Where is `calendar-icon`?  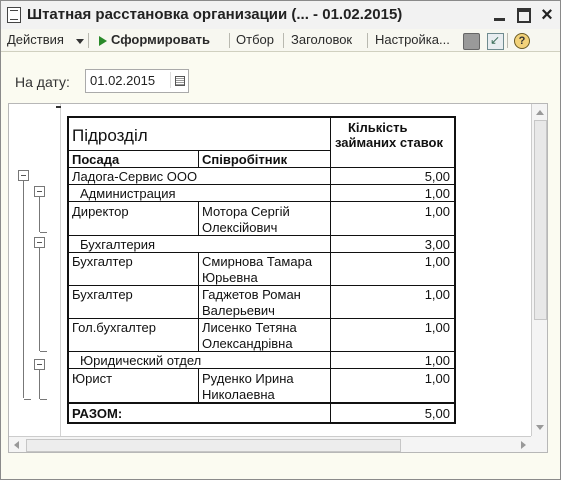 calendar-icon is located at coordinates (180, 81).